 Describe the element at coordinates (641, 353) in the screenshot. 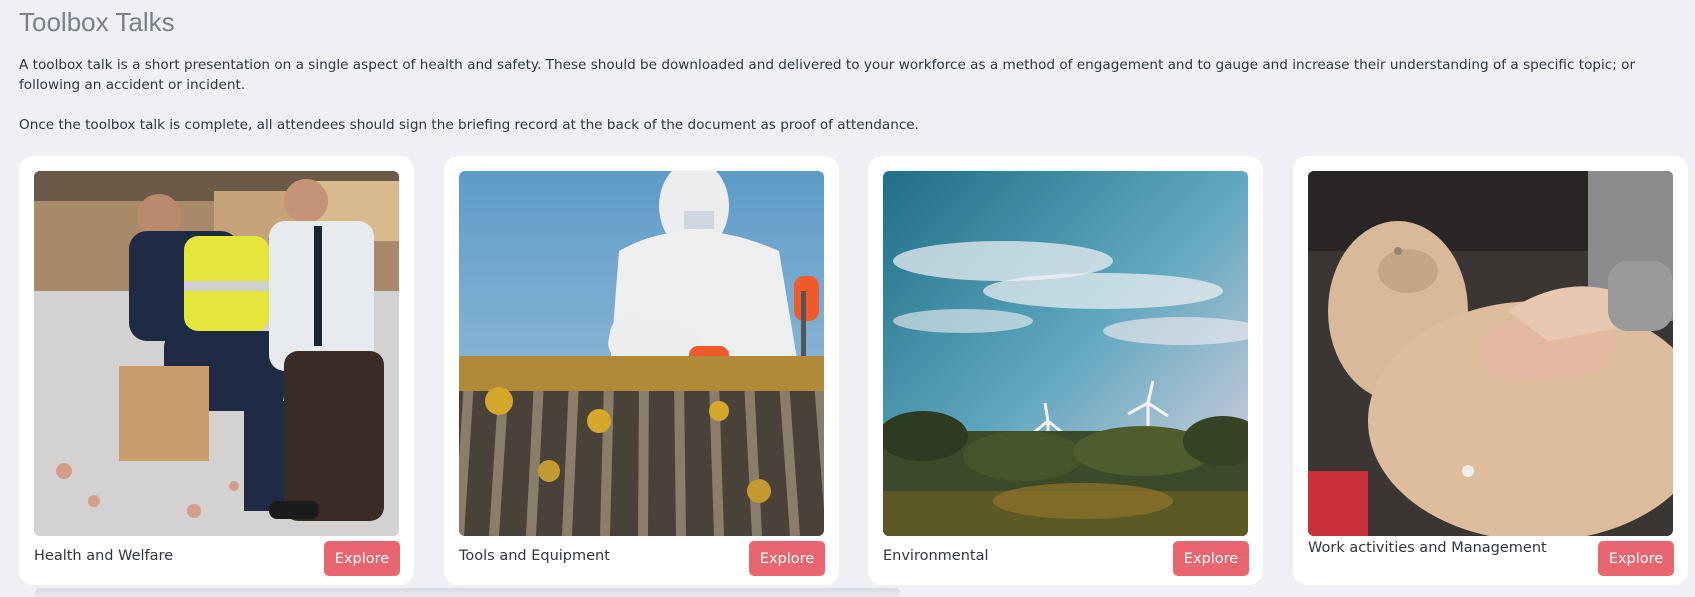

I see `roof-worker-photo` at that location.